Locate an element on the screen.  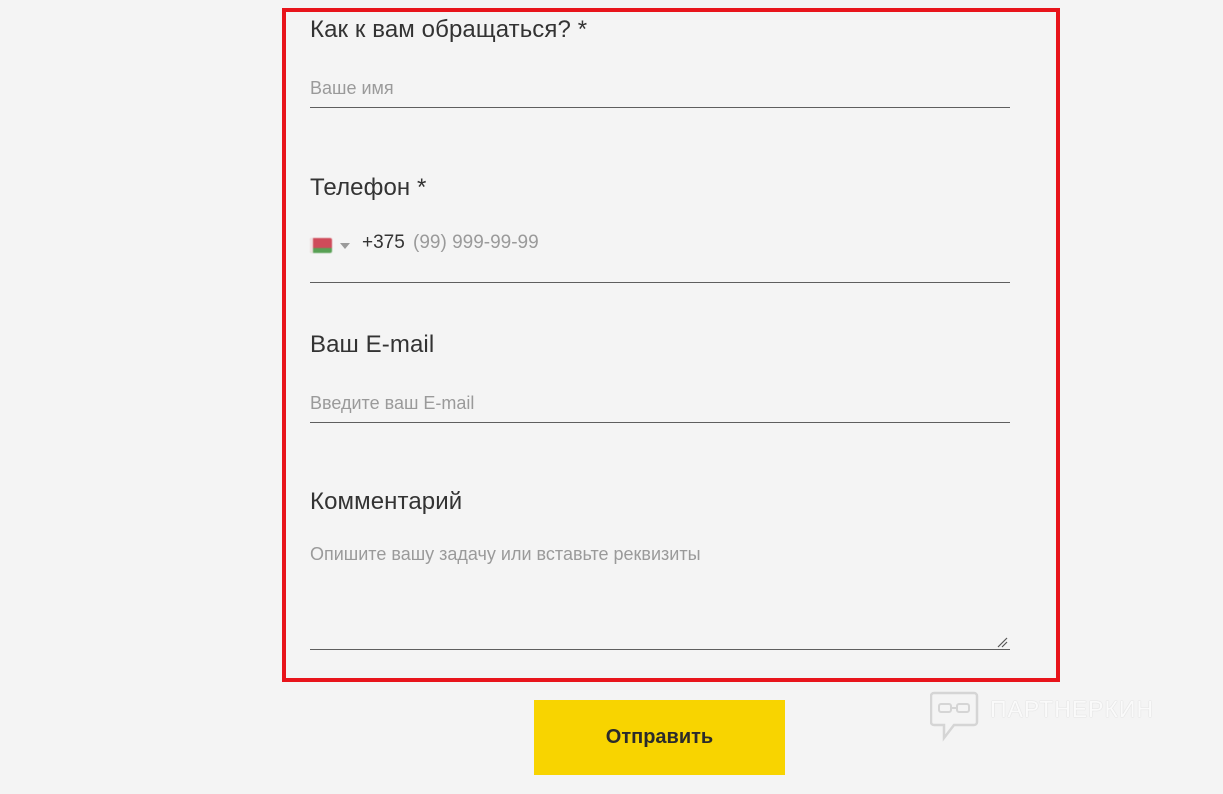
submit-button: Отправить is located at coordinates (659, 737).